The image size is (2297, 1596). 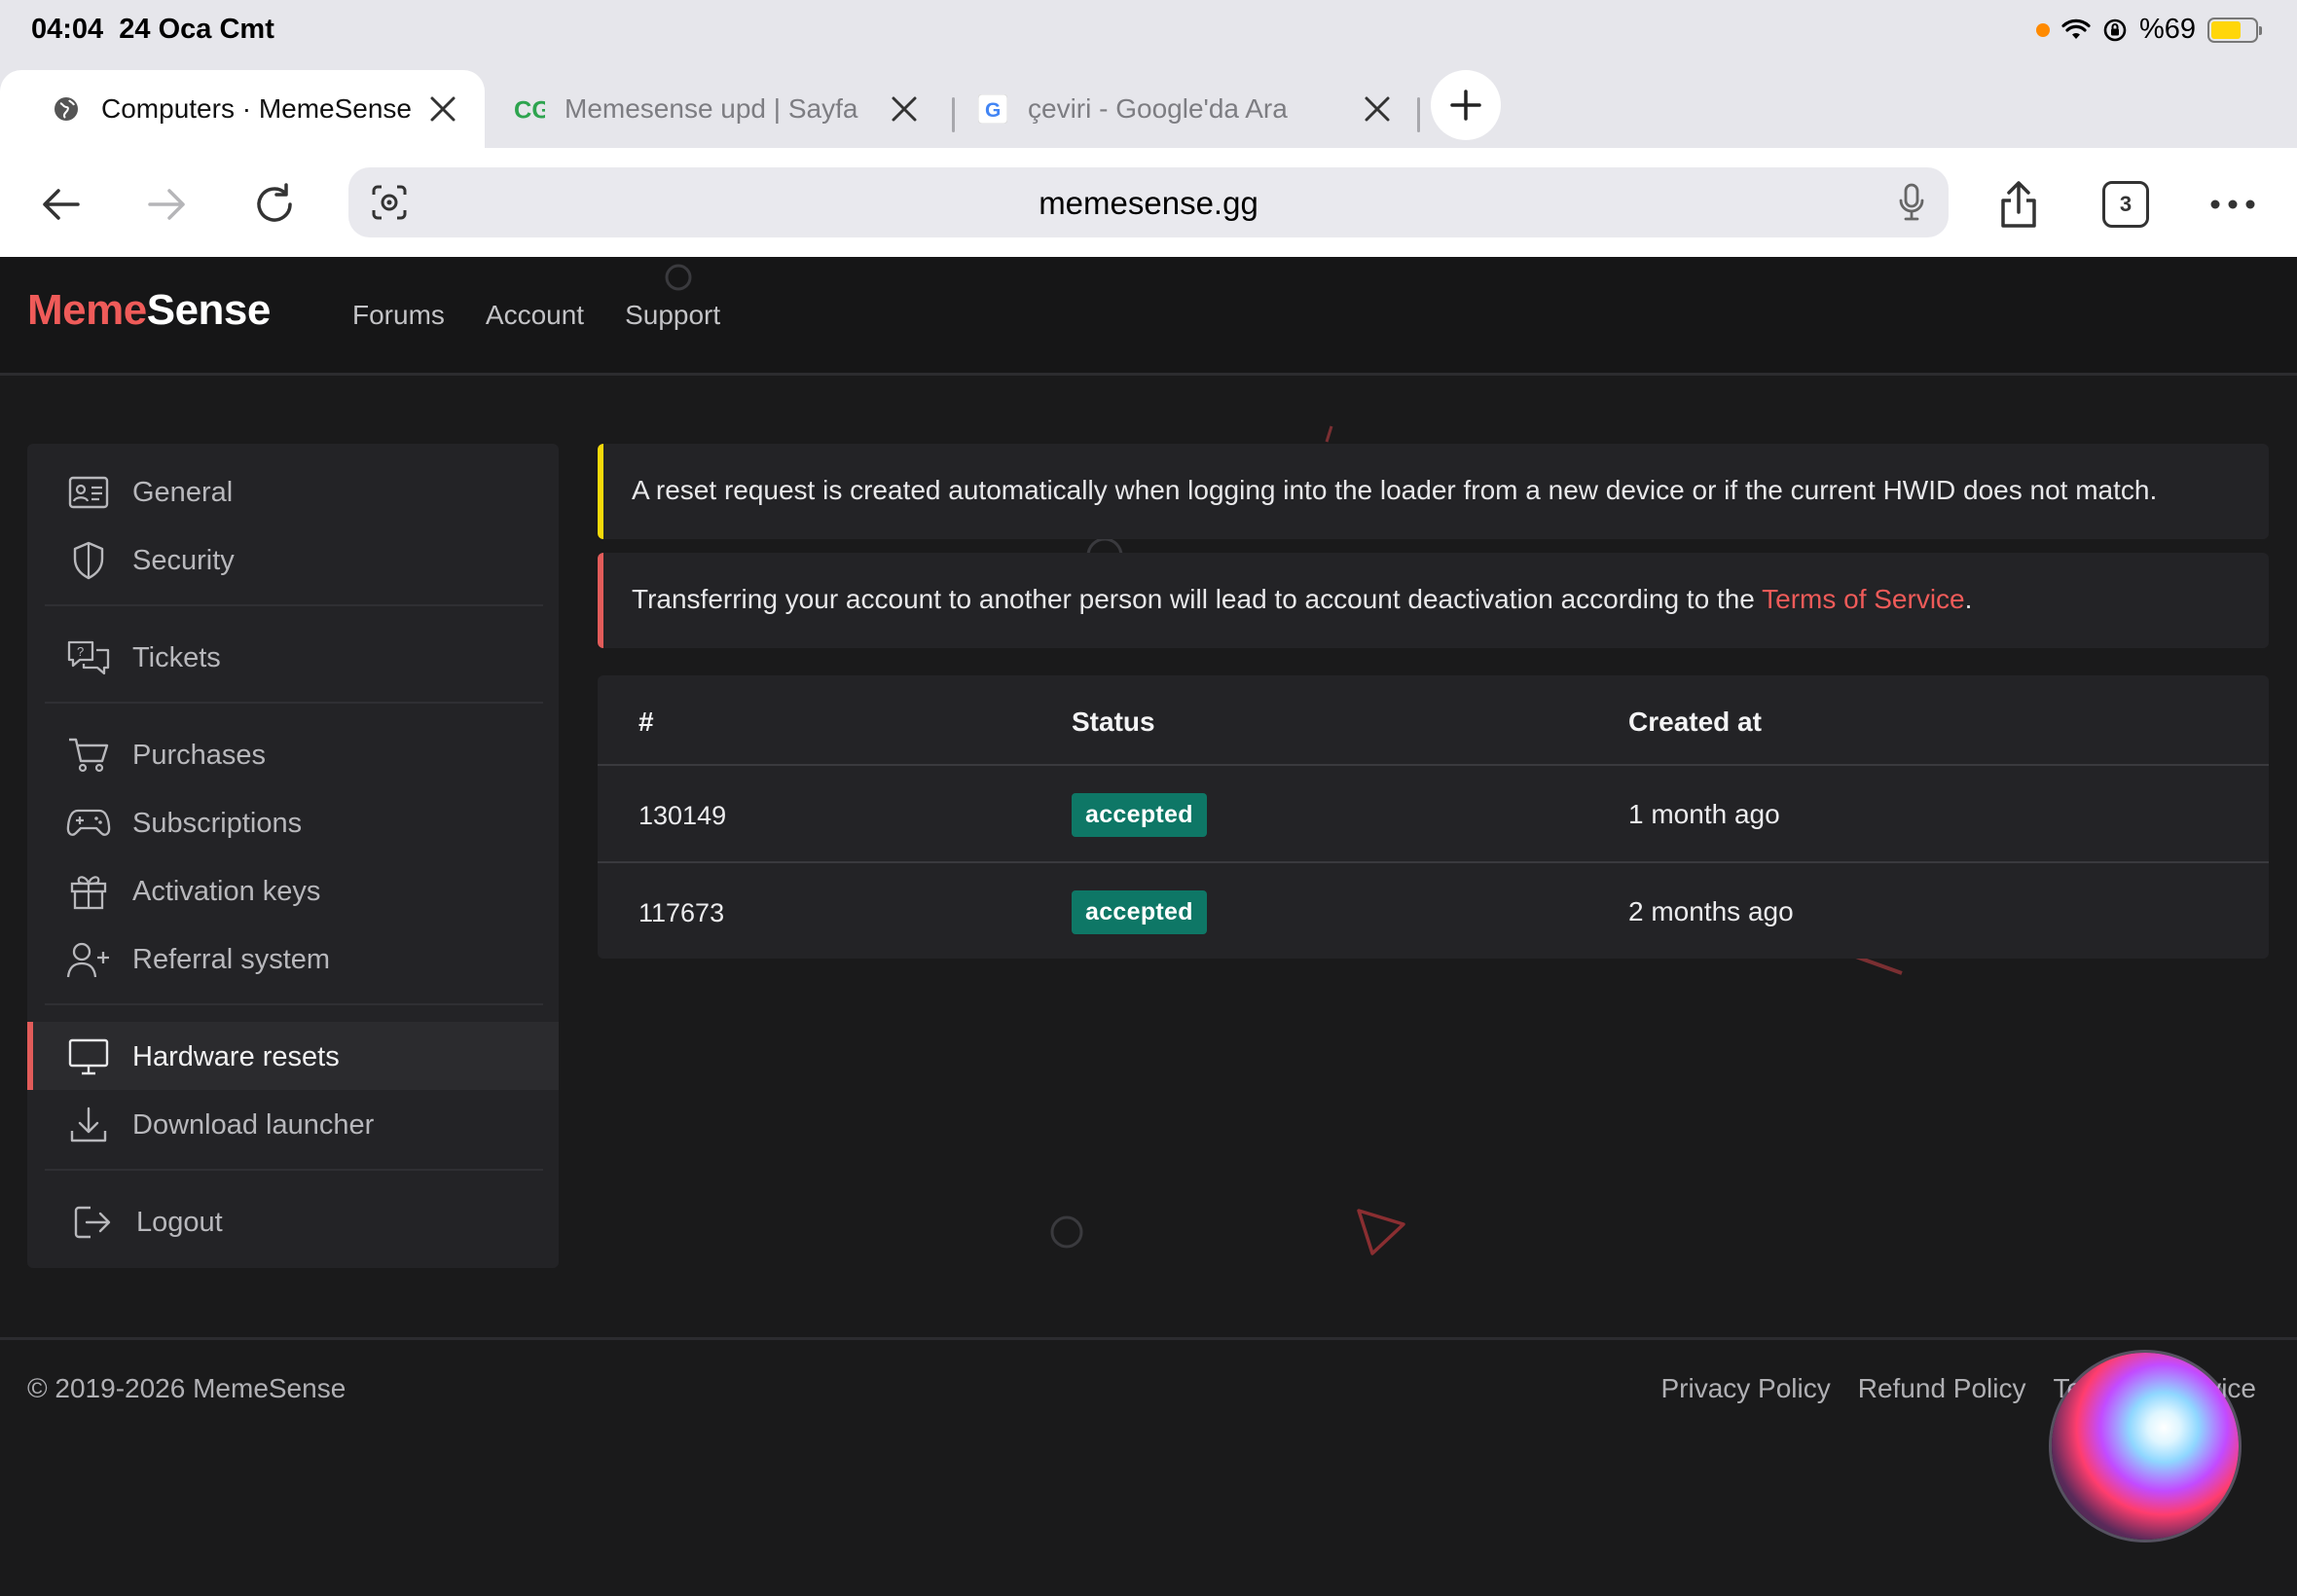 I want to click on column-header-status: Status, so click(x=1113, y=722).